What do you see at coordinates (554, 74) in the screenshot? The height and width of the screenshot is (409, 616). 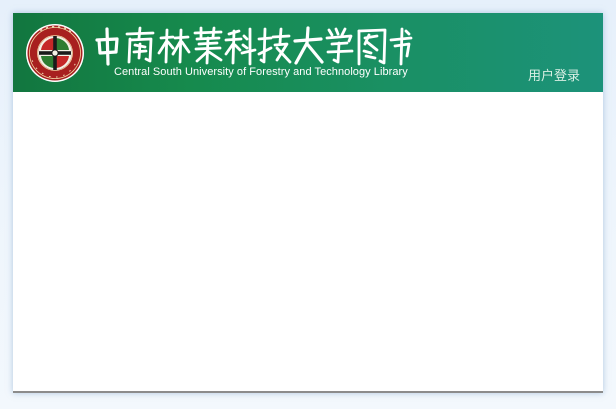 I see `user-login-link: 用户登录` at bounding box center [554, 74].